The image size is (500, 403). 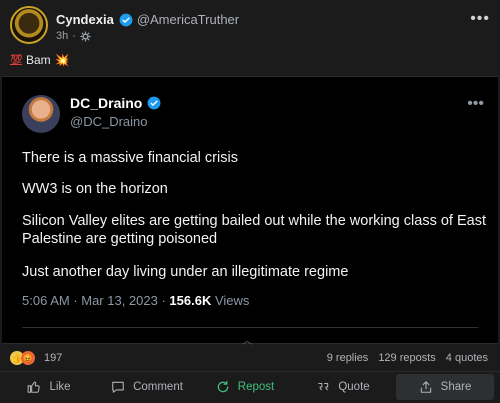 What do you see at coordinates (16, 60) in the screenshot?
I see `hundred-points-emoji: 💯` at bounding box center [16, 60].